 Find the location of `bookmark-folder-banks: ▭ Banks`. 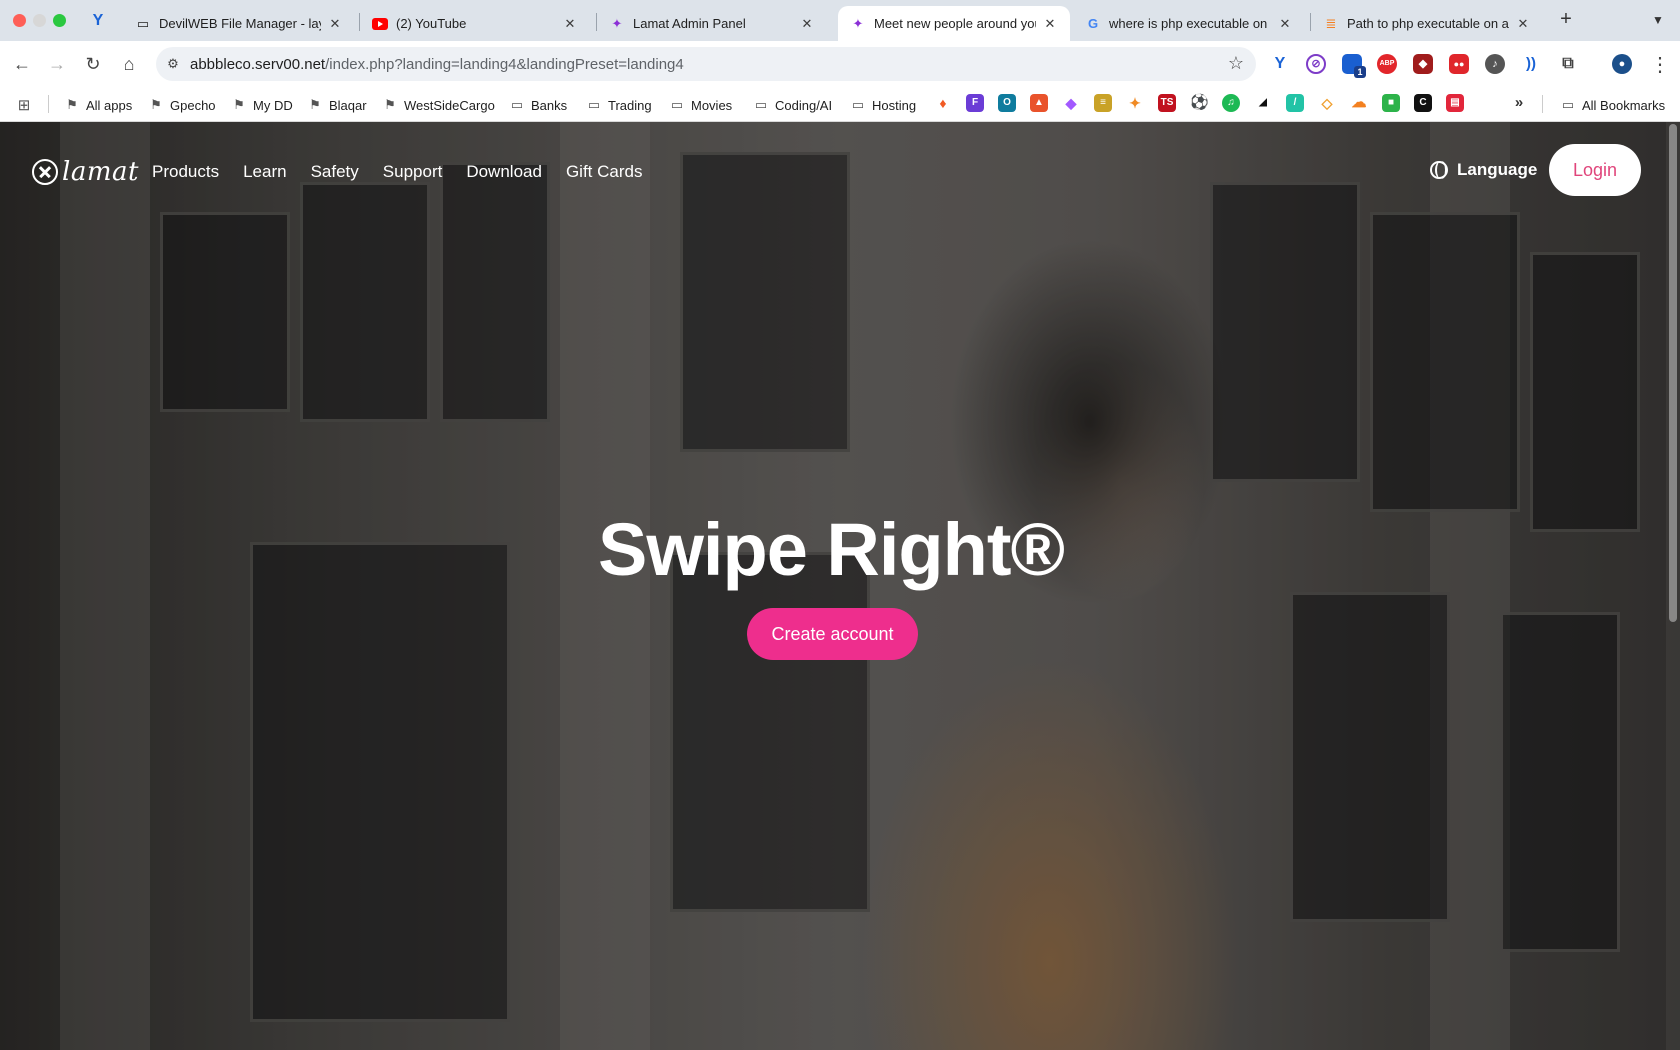

bookmark-folder-banks: ▭ Banks is located at coordinates (538, 105).